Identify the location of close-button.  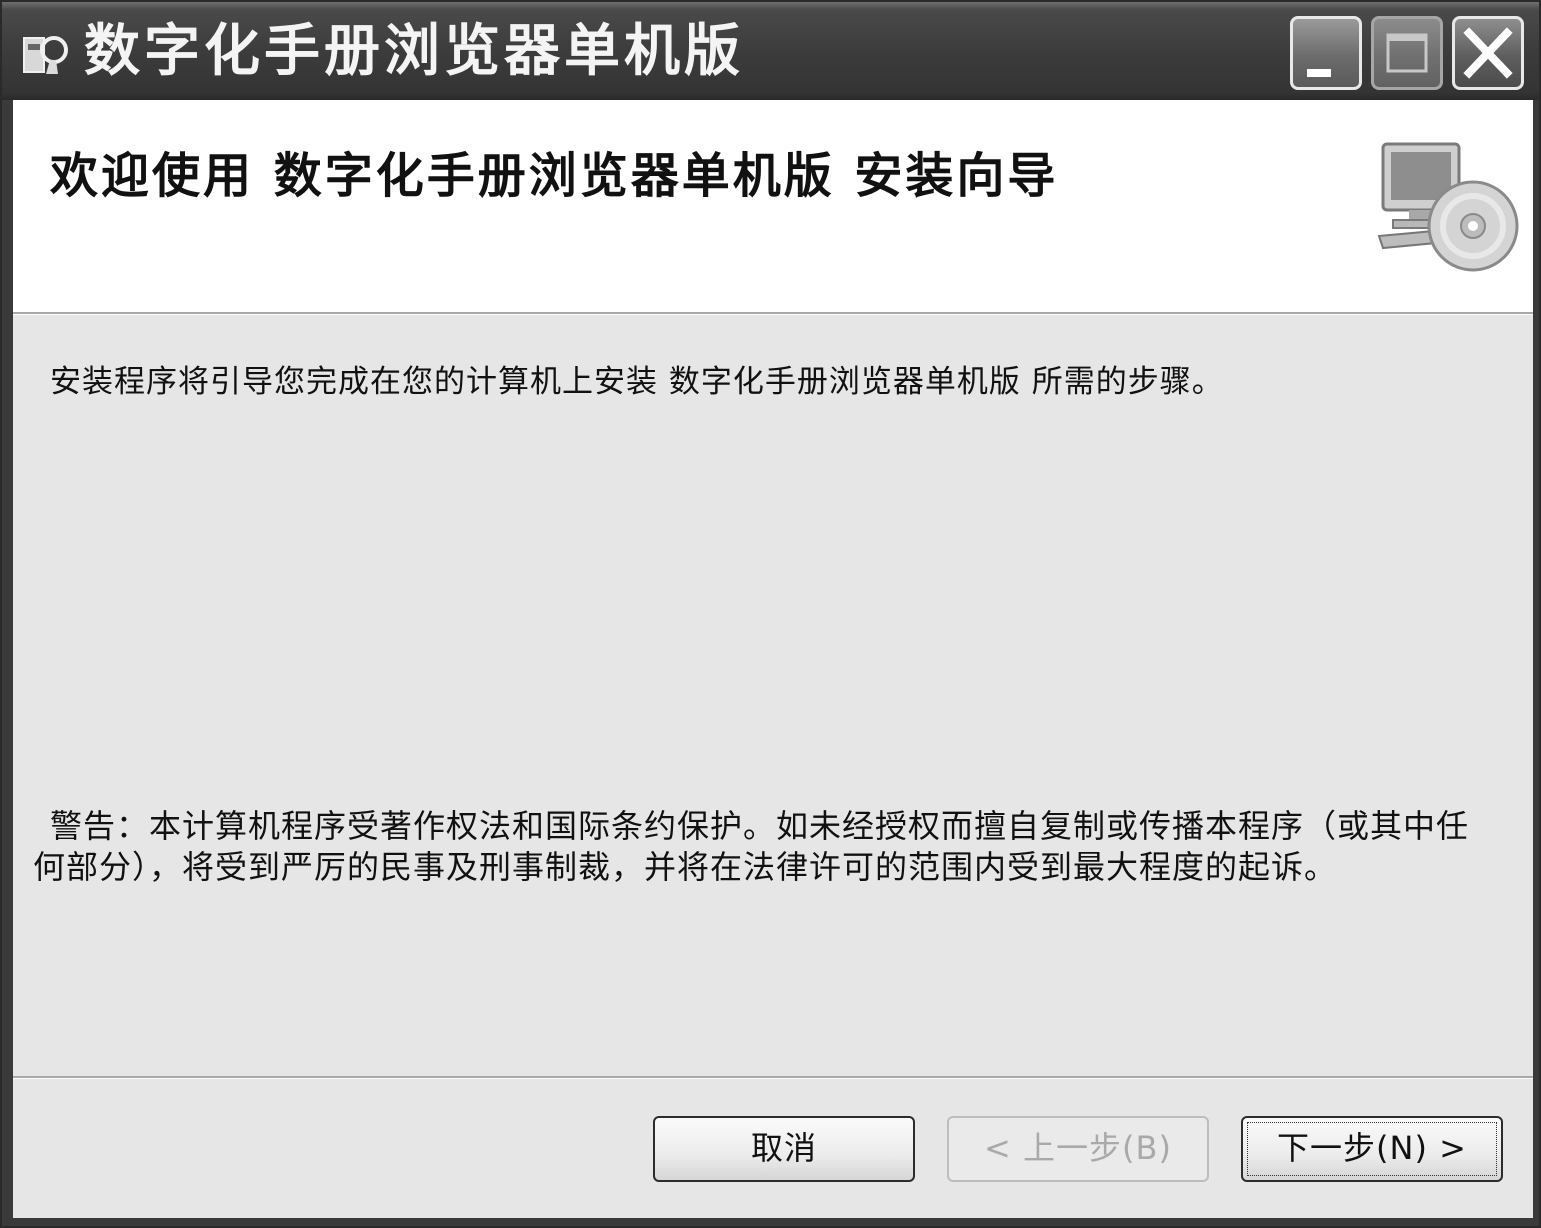
(1488, 53).